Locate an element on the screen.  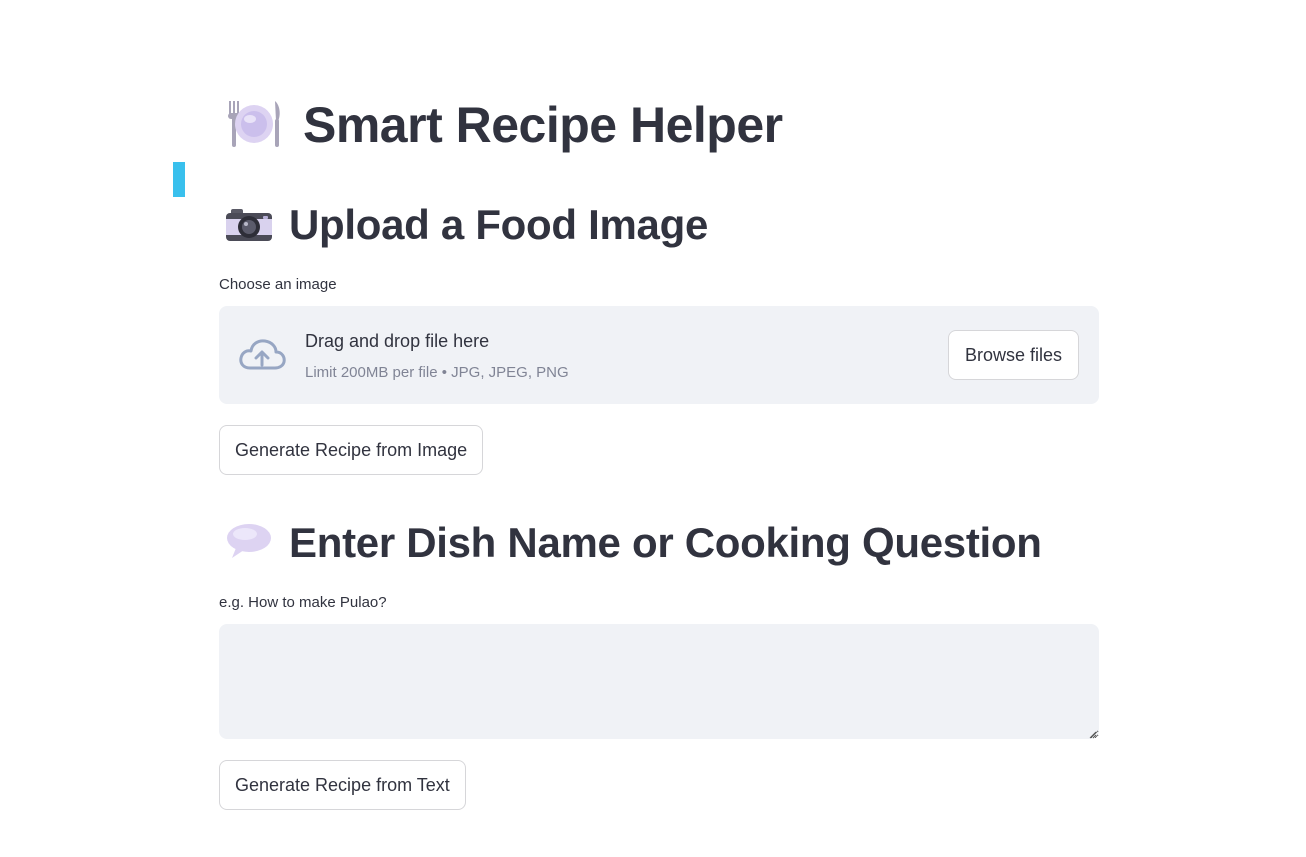
page-header: Smart Recipe Helper is located at coordinates (504, 125).